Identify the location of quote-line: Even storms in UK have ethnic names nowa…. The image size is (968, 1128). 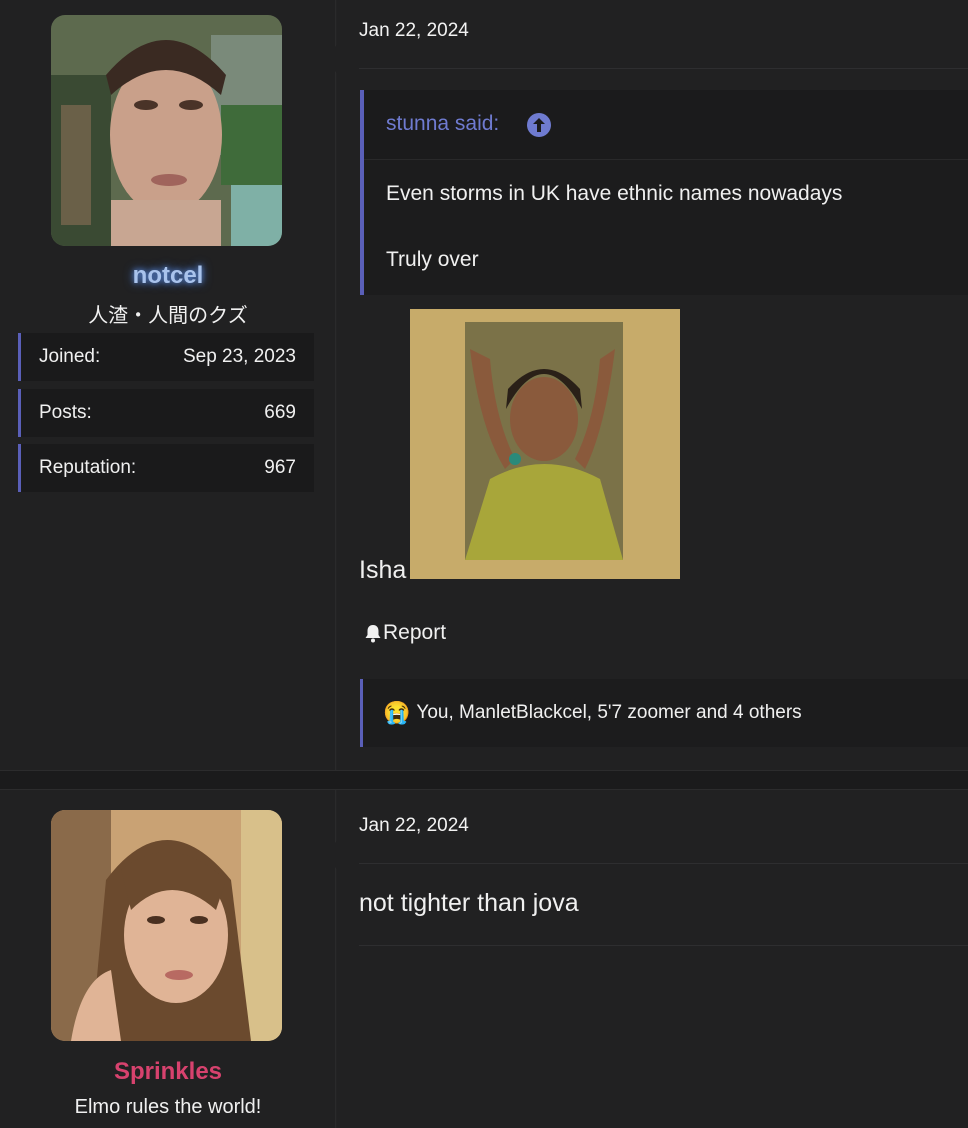
(614, 193).